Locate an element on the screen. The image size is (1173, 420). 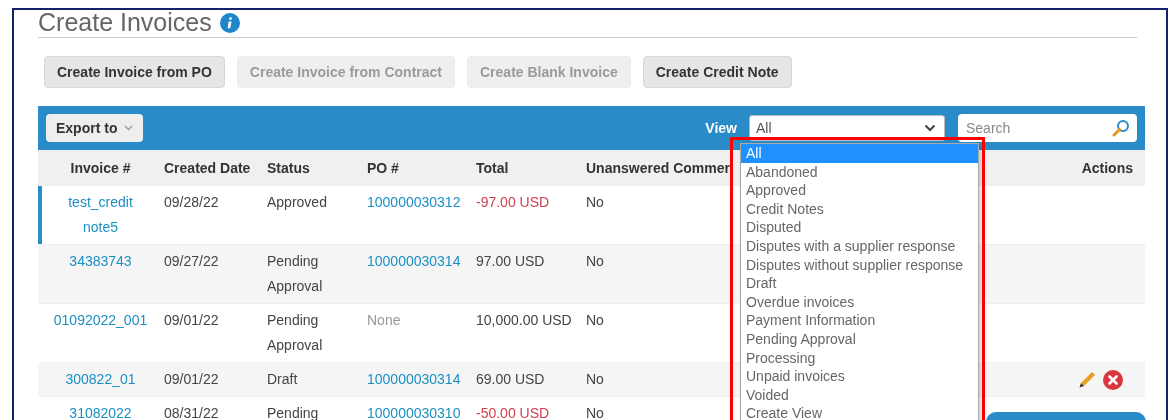
table-cell: Draft is located at coordinates (282, 379).